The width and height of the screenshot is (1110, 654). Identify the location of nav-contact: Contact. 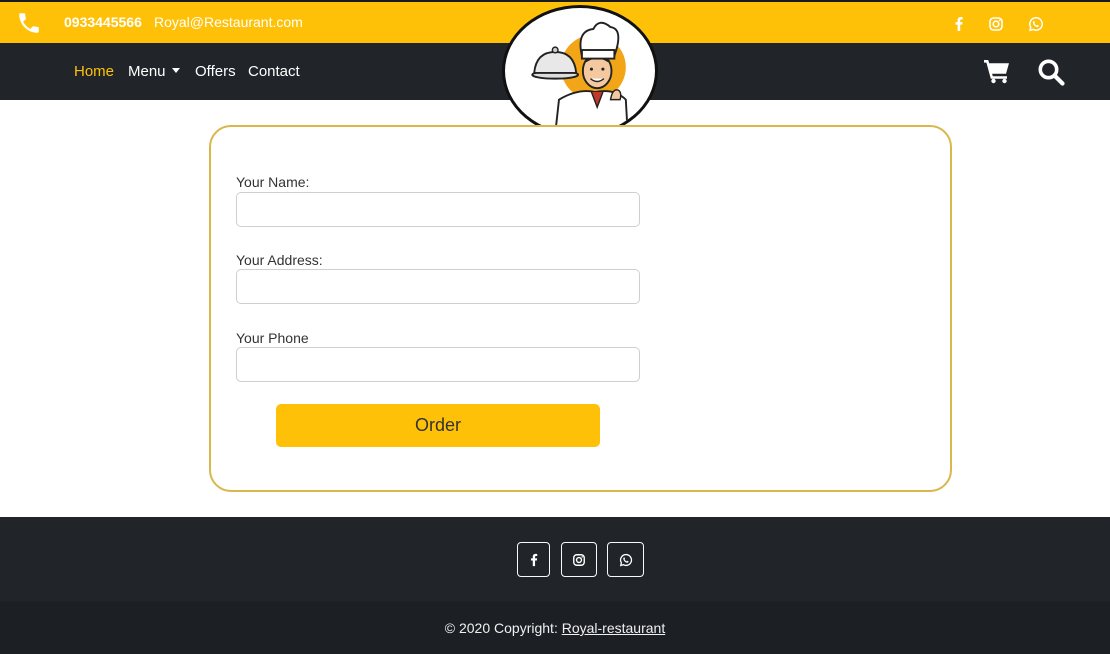
(274, 71).